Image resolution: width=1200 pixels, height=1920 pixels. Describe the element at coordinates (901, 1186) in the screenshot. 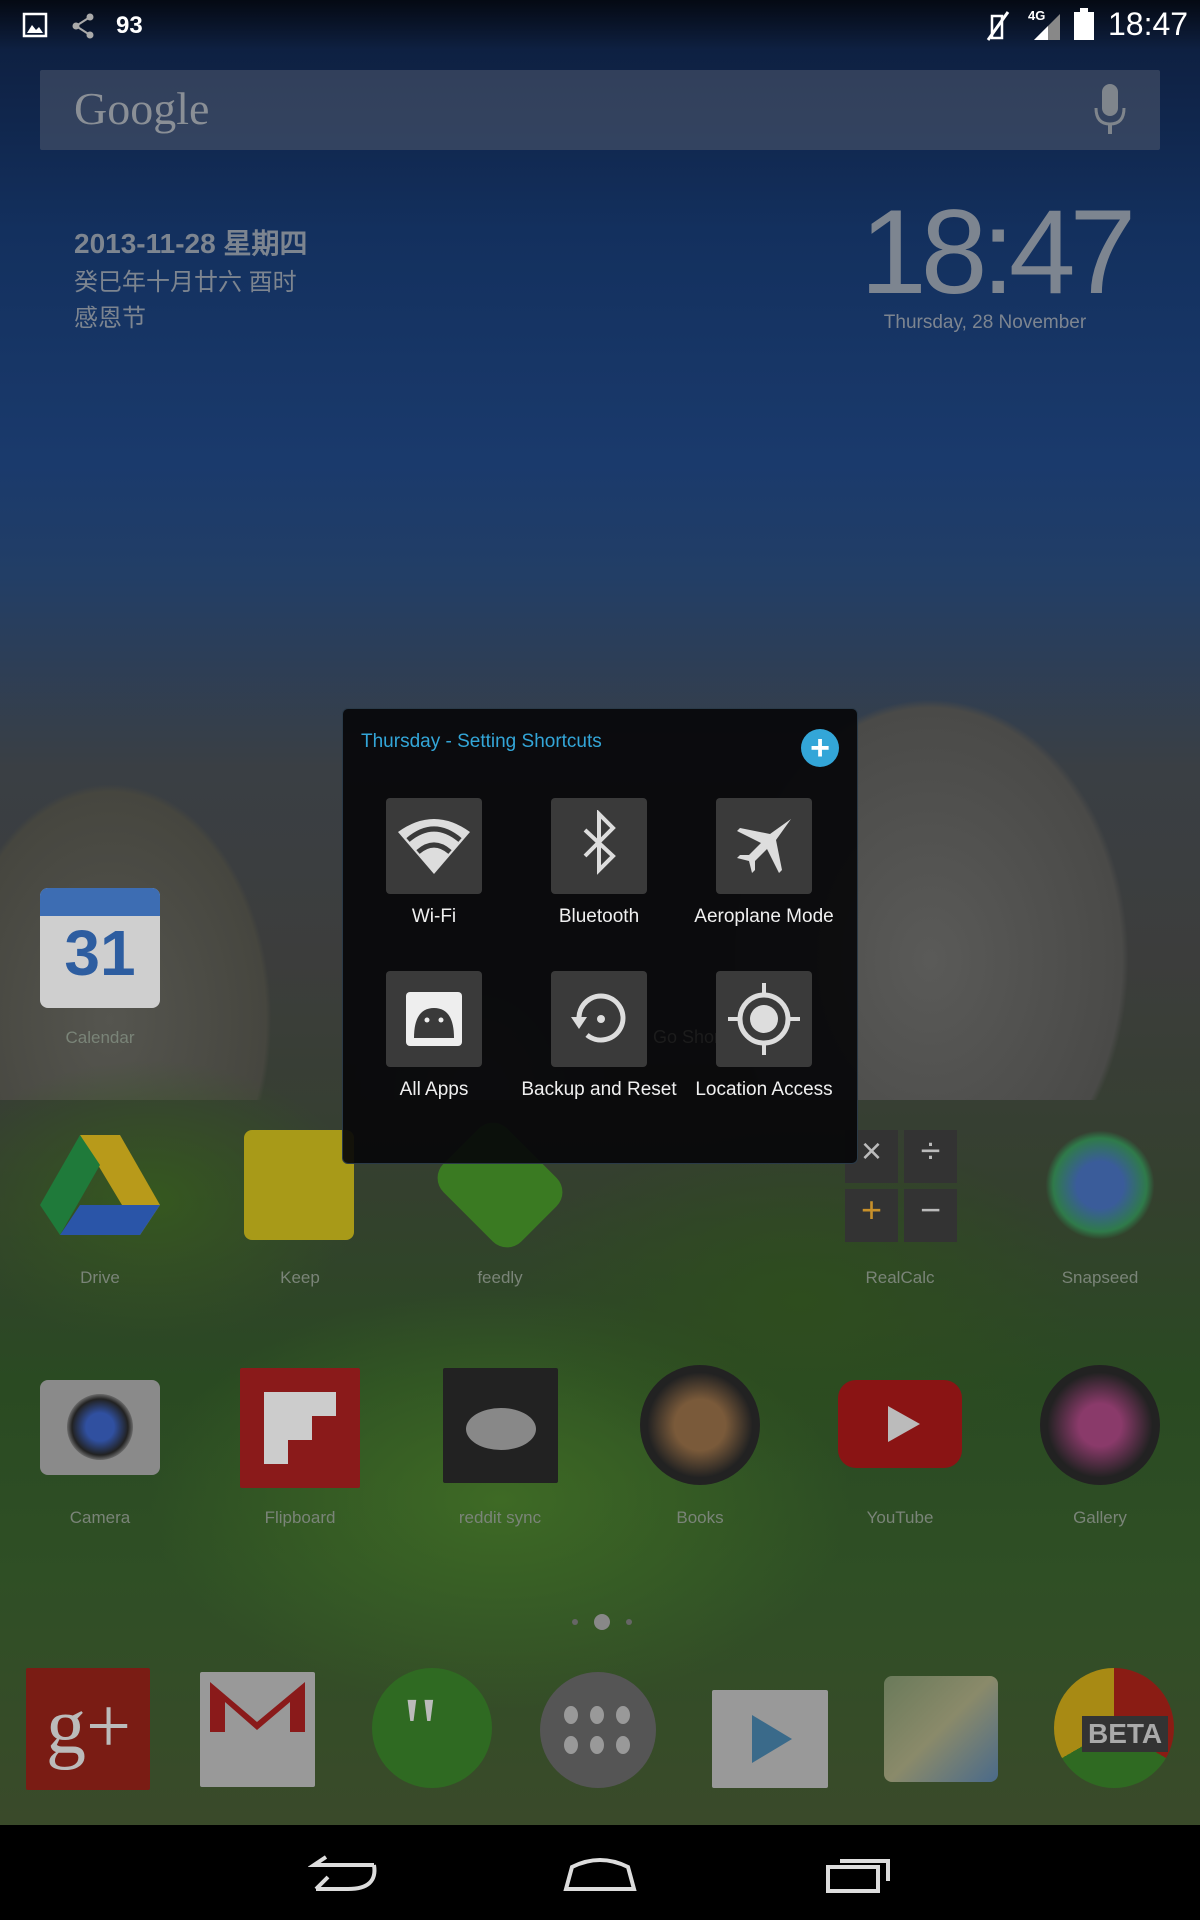

I see `app-realcalc: × ÷ + −` at that location.